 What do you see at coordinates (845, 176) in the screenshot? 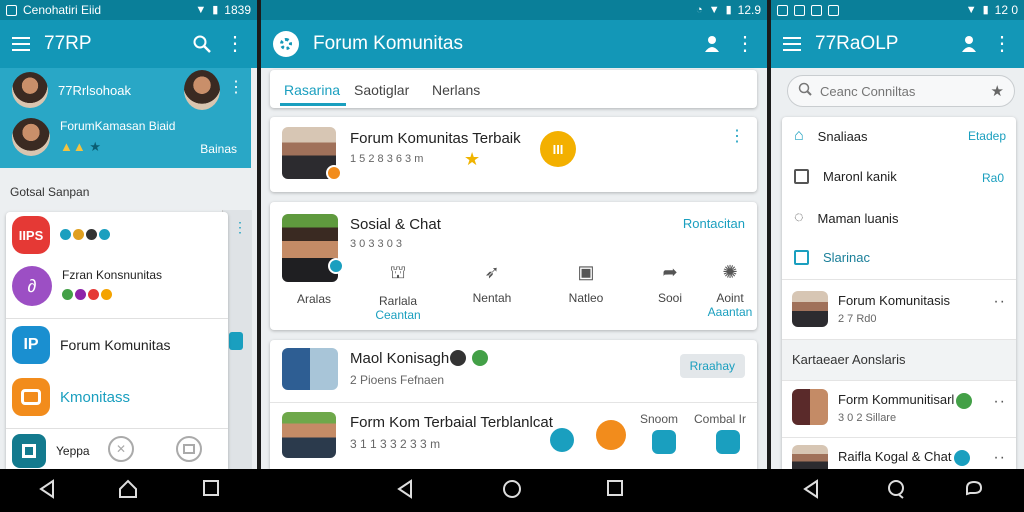
I see `menu-item: Maronl kanik` at bounding box center [845, 176].